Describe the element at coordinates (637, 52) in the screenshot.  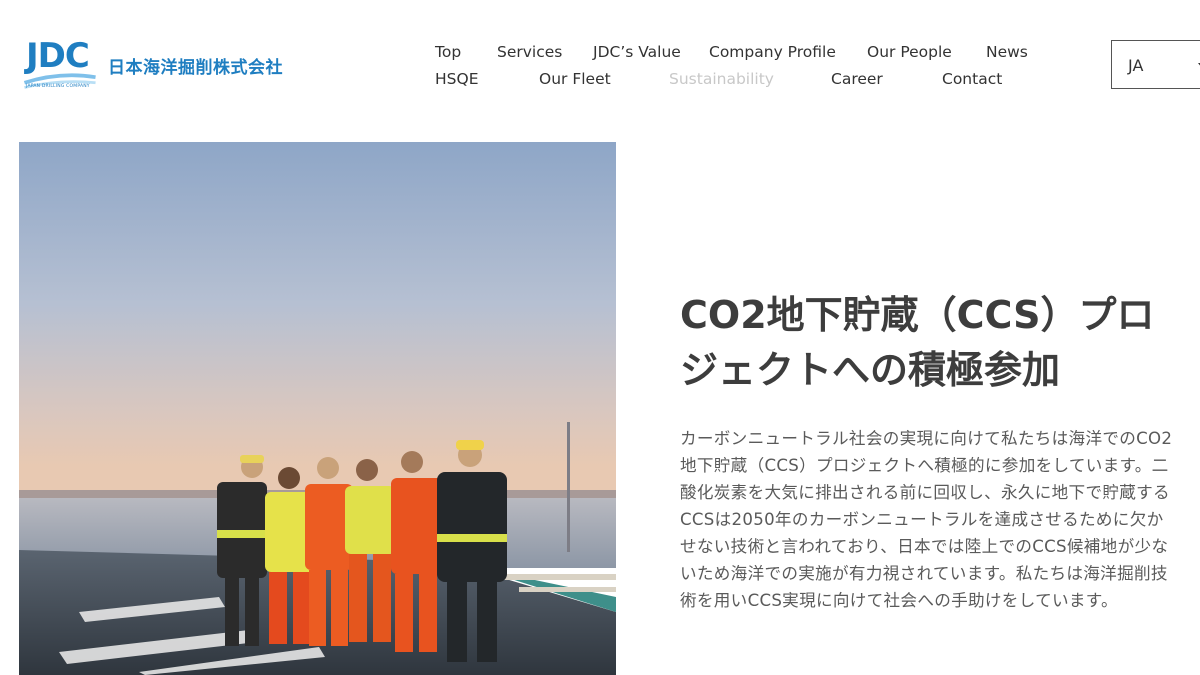
I see `nav-jdcs-value: JDC’s Value` at that location.